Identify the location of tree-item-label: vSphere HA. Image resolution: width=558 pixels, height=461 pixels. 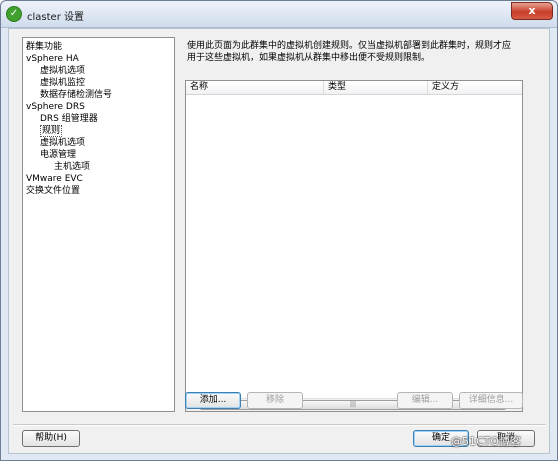
(52, 59).